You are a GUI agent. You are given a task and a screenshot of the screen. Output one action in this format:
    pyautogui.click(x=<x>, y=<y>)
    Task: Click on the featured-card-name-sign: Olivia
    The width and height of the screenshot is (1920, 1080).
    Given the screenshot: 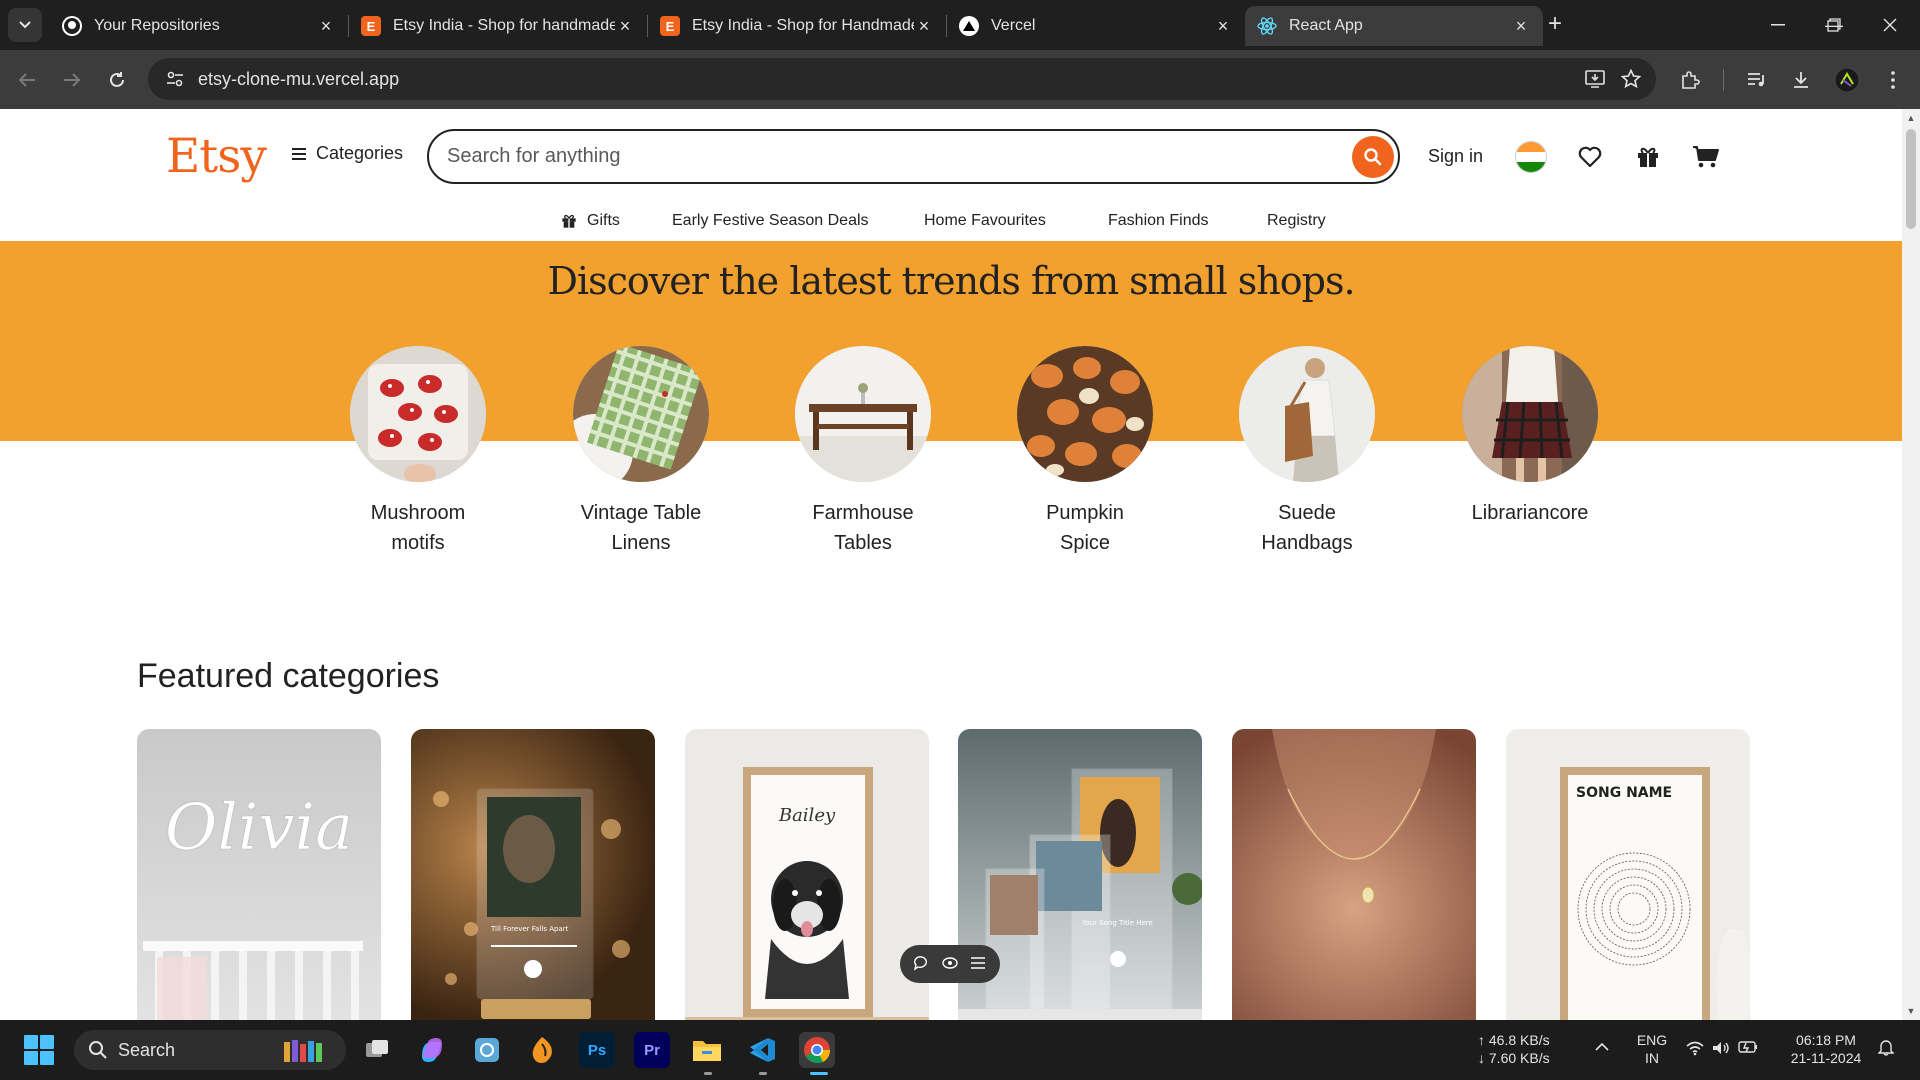 What is the action you would take?
    pyautogui.click(x=259, y=874)
    